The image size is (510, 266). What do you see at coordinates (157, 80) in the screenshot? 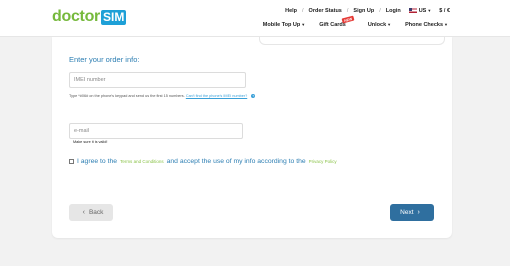
I see `imei-input: IMEI number` at bounding box center [157, 80].